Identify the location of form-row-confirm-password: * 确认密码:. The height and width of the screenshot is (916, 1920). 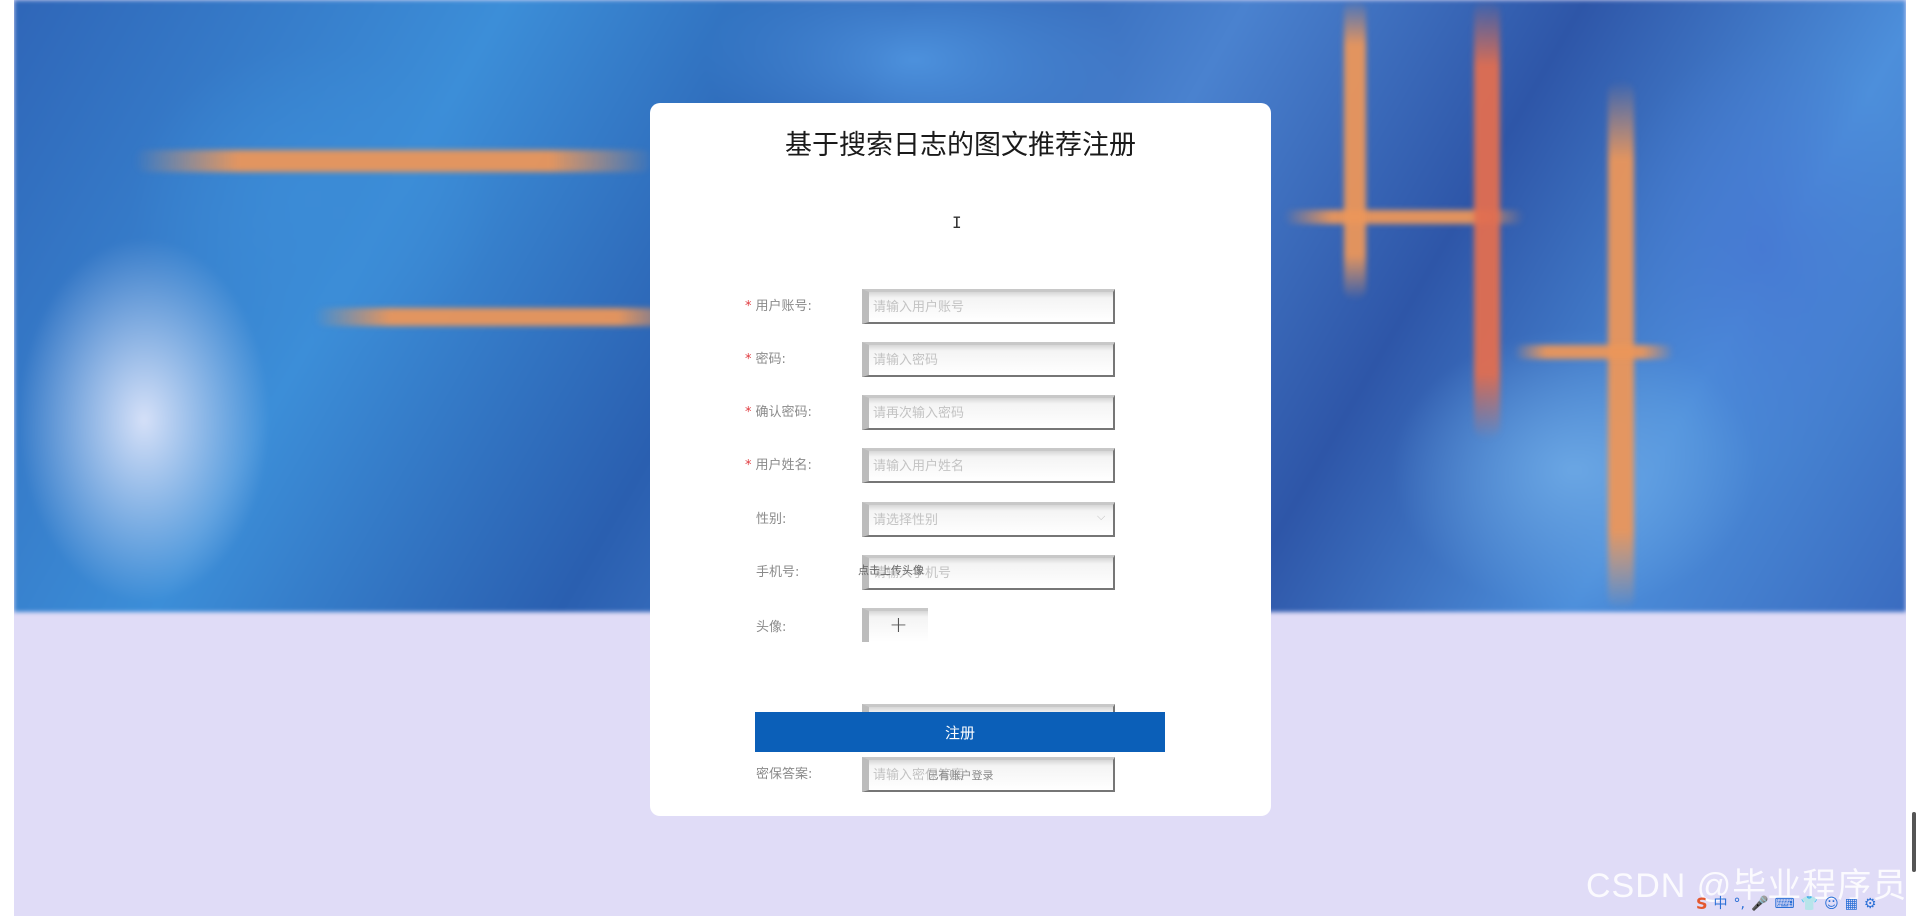
(960, 413).